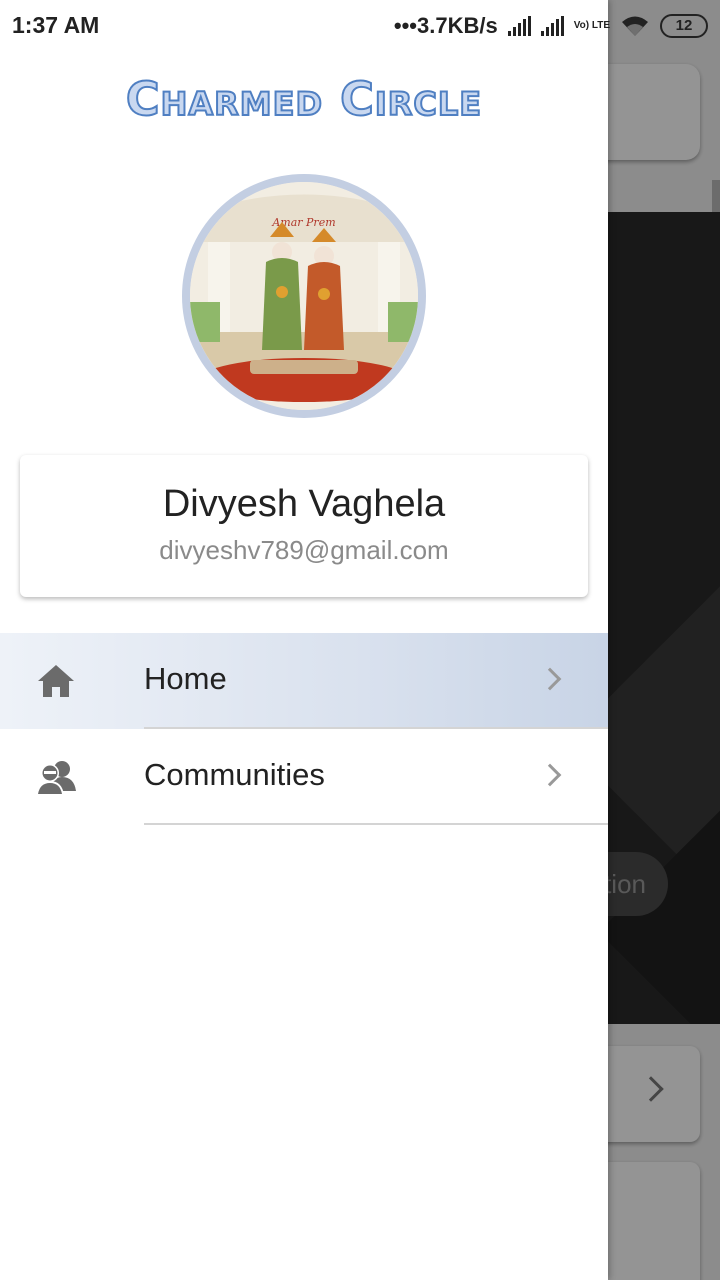 This screenshot has height=1280, width=720. I want to click on profile-card: Divyesh Vaghela divyeshv789@gmail.com, so click(304, 526).